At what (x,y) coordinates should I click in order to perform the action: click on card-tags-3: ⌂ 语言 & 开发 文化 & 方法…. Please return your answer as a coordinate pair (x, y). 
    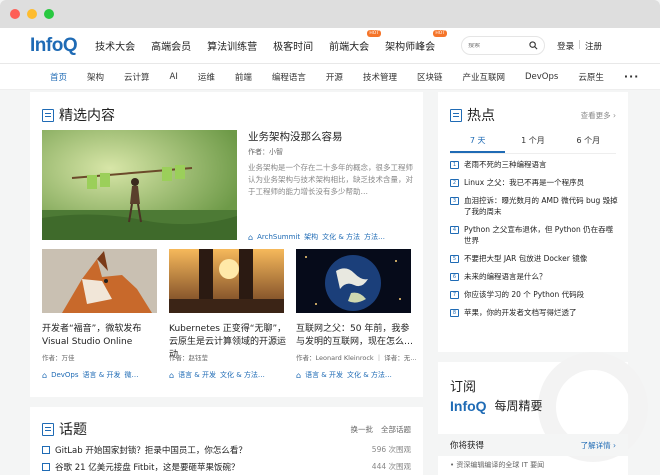
    Looking at the image, I should click on (355, 375).